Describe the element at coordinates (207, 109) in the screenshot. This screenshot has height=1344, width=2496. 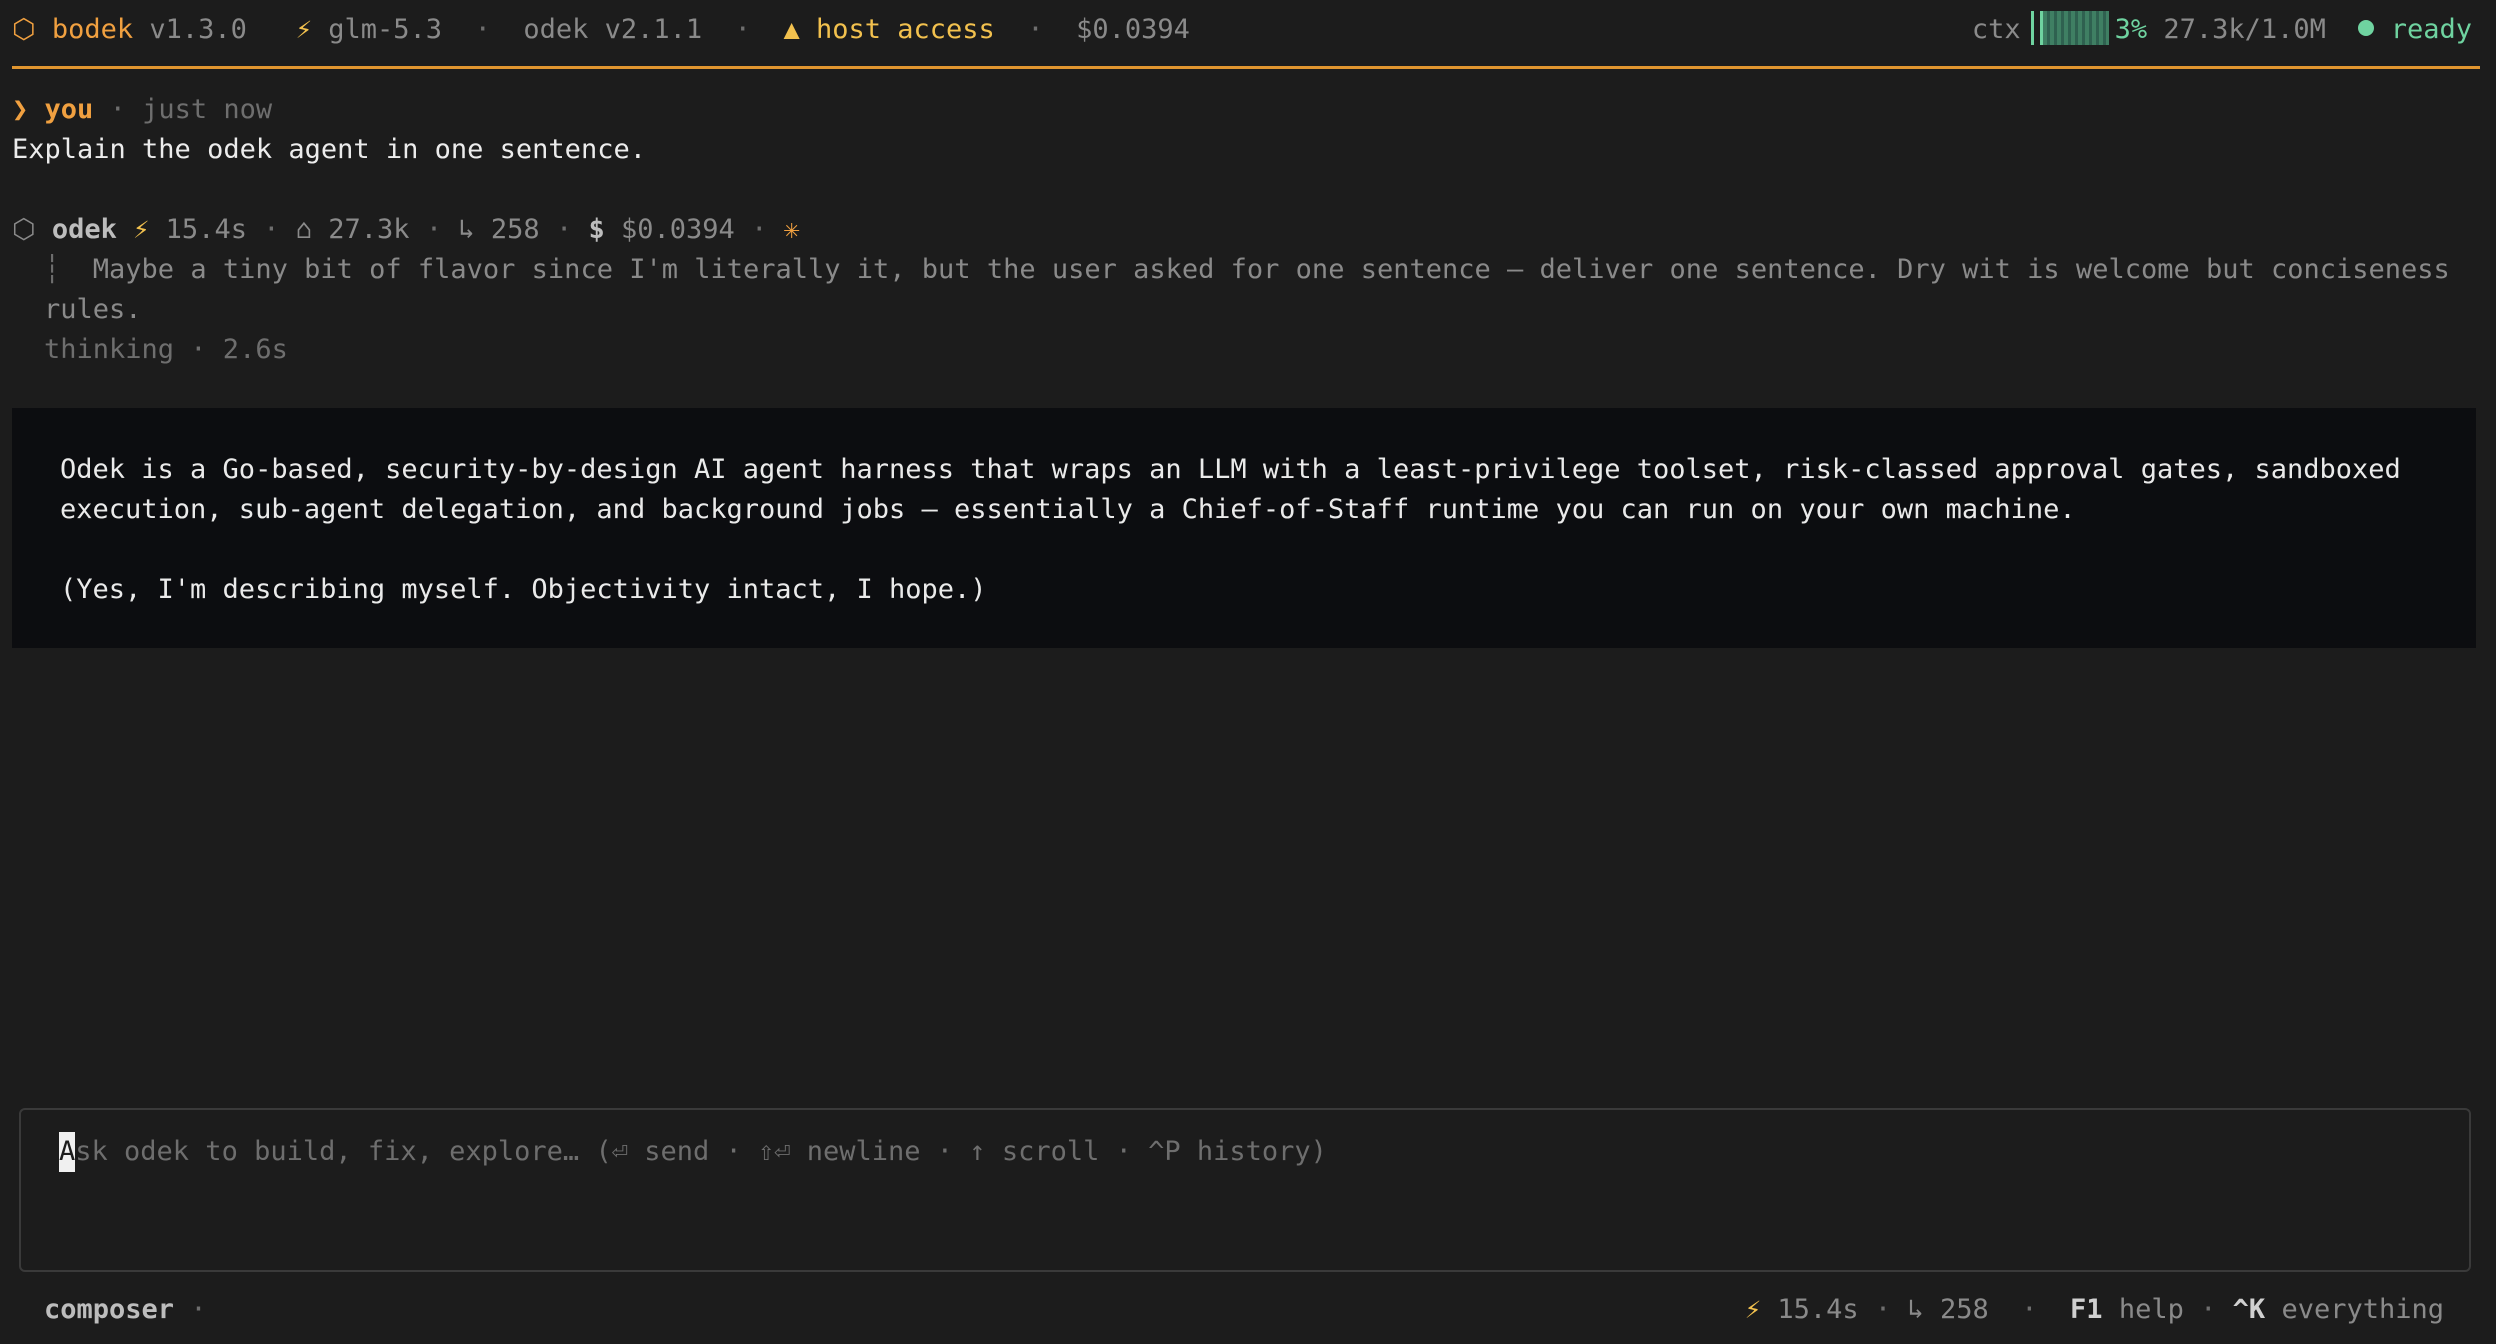
I see `user-message-time: just now` at that location.